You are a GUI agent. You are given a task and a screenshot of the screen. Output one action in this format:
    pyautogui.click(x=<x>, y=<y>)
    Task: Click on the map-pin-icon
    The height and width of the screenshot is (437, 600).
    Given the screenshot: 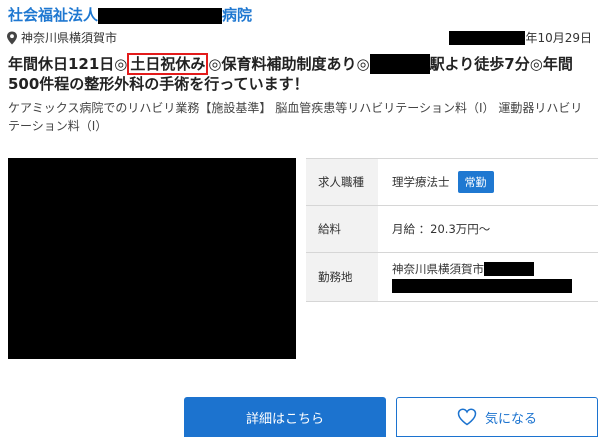 What is the action you would take?
    pyautogui.click(x=12, y=37)
    